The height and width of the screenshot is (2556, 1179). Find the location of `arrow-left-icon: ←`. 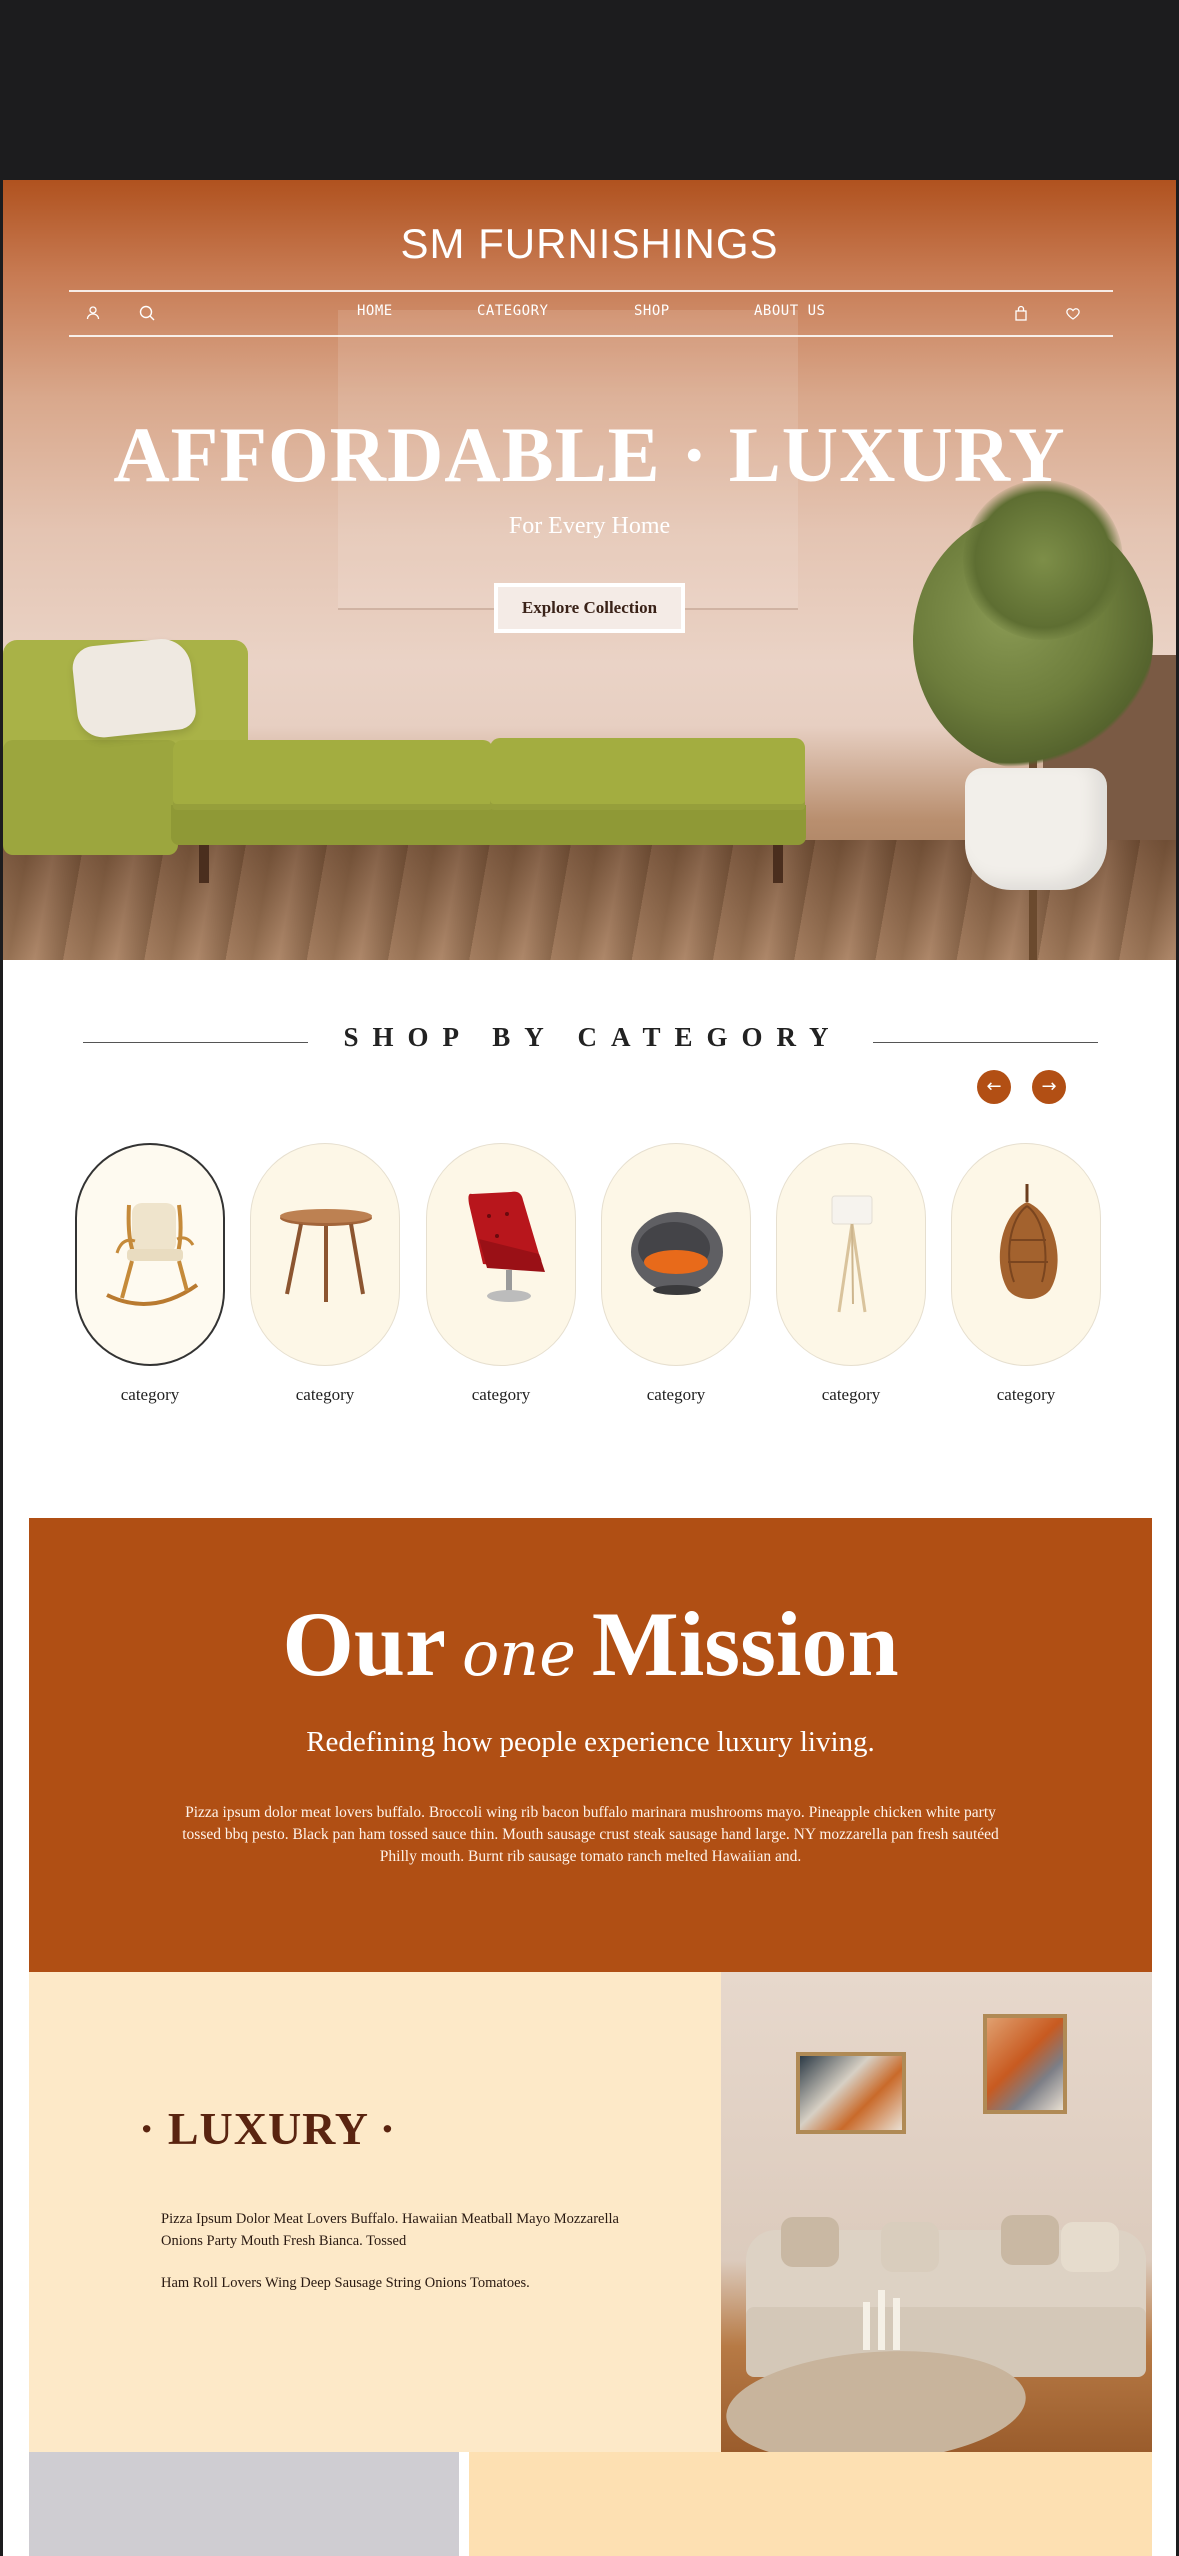

arrow-left-icon: ← is located at coordinates (994, 1087).